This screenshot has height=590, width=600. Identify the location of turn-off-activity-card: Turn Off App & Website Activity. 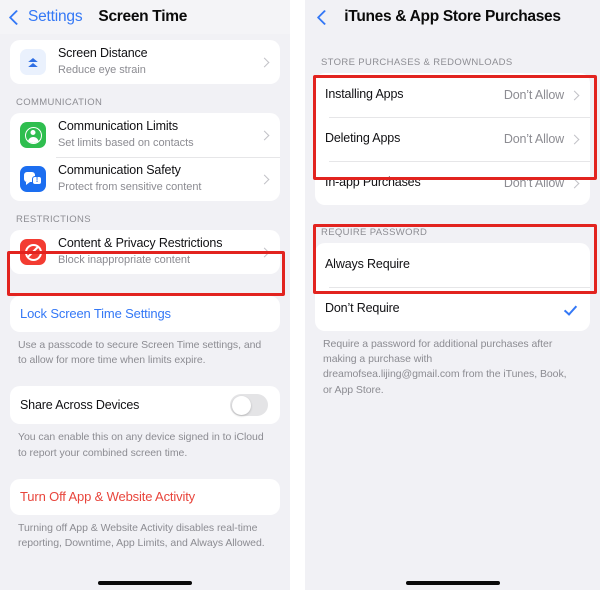
(145, 496).